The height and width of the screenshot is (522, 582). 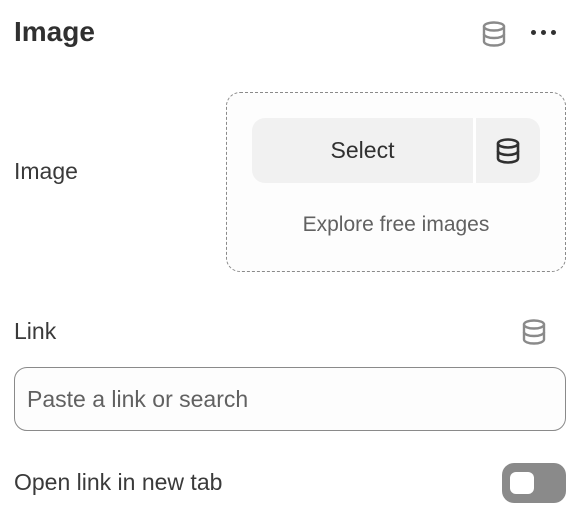 I want to click on select-button-group: Select, so click(x=396, y=150).